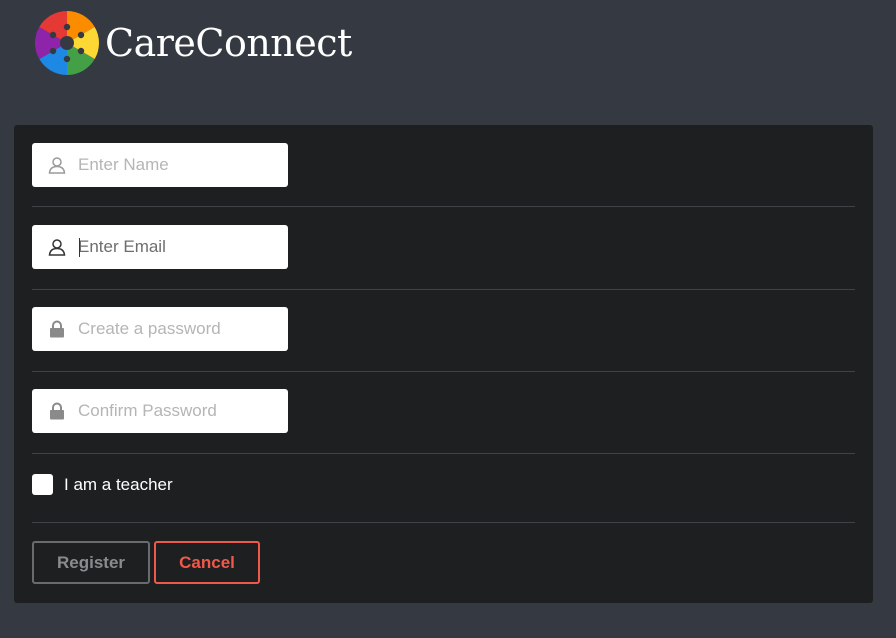 The width and height of the screenshot is (896, 638). Describe the element at coordinates (207, 562) in the screenshot. I see `cancel-button: Cancel` at that location.